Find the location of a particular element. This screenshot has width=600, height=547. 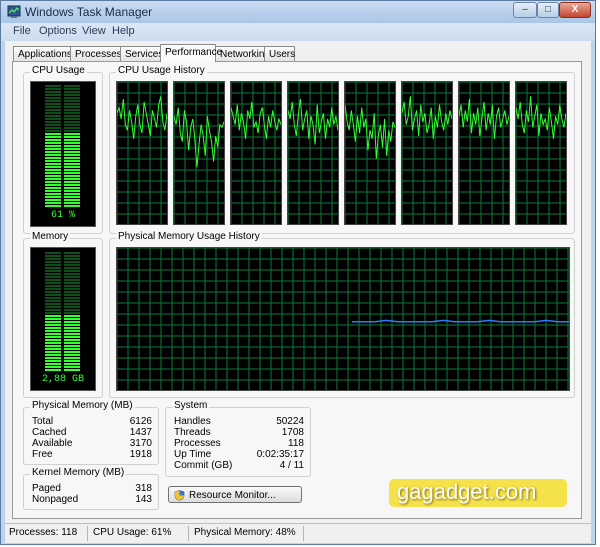

pm-cached-value: 1437 is located at coordinates (140, 432).